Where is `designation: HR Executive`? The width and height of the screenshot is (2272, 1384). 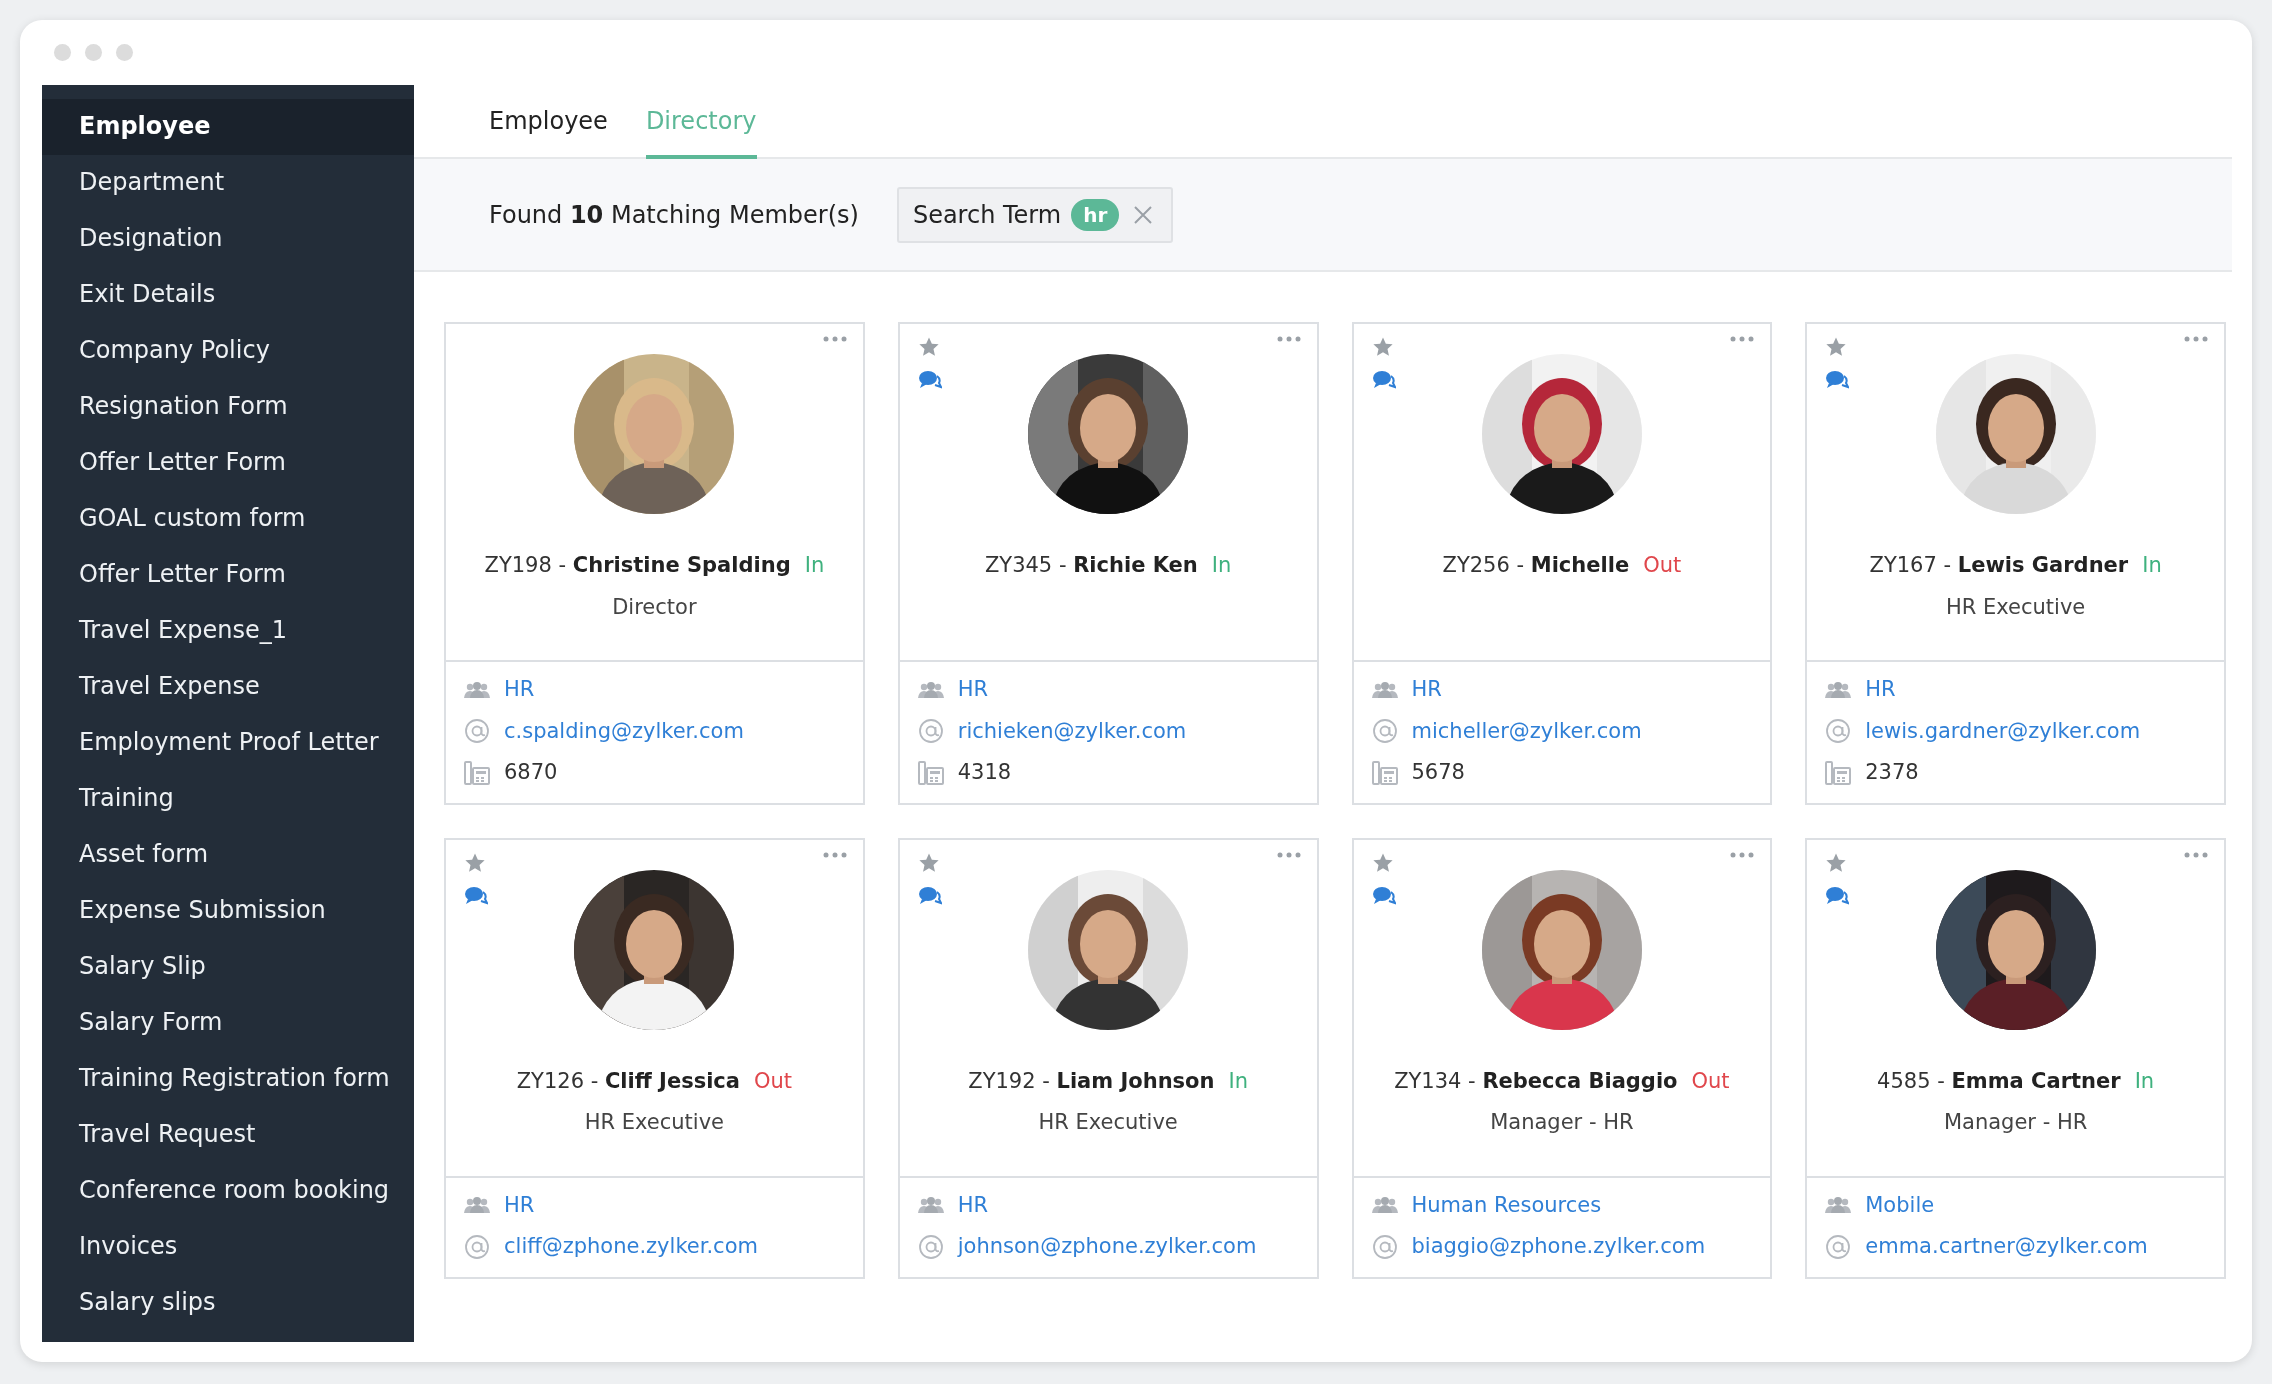 designation: HR Executive is located at coordinates (2015, 607).